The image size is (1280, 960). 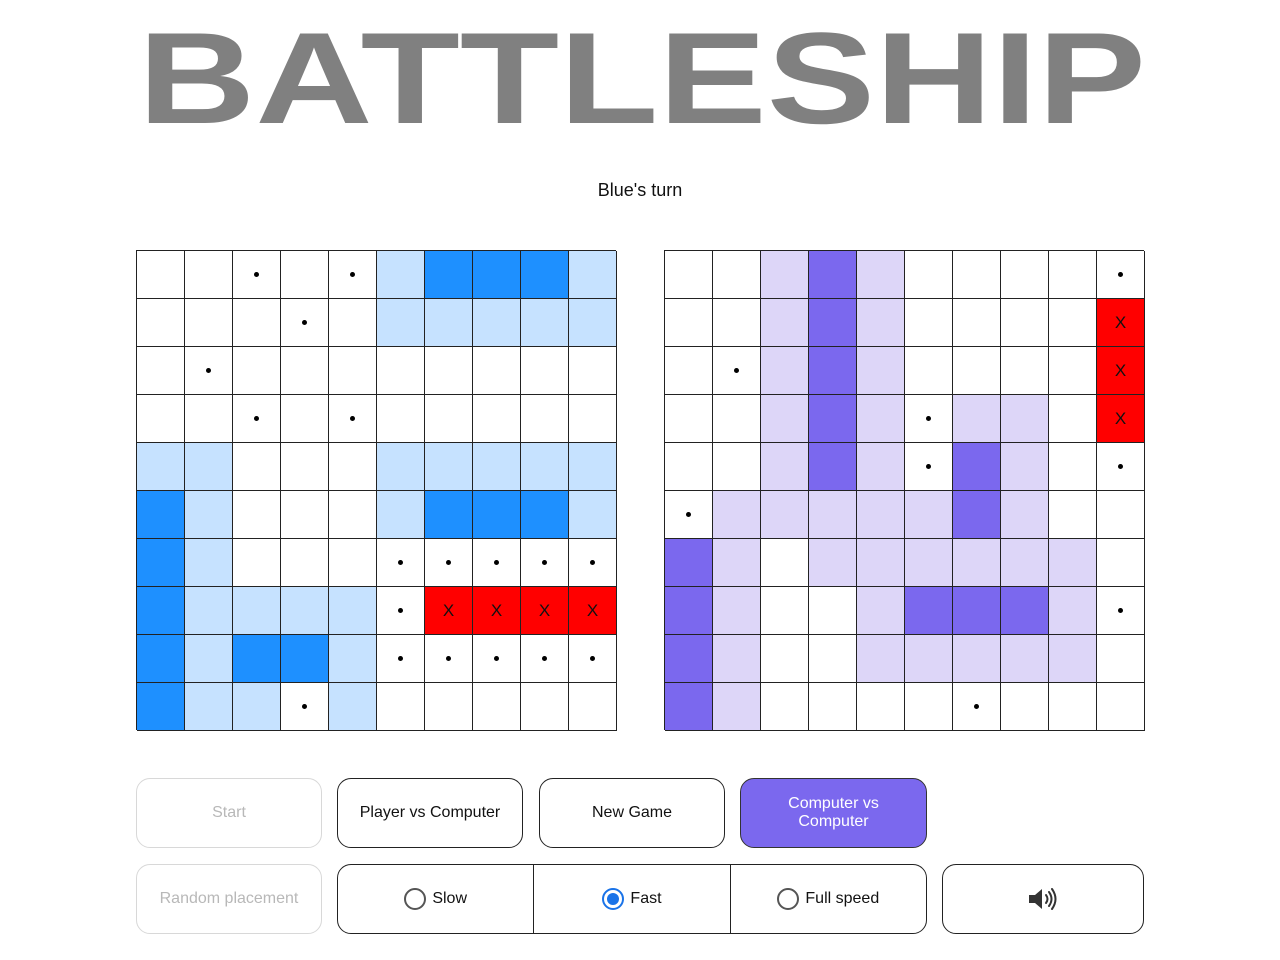 I want to click on start-button: Start, so click(x=229, y=813).